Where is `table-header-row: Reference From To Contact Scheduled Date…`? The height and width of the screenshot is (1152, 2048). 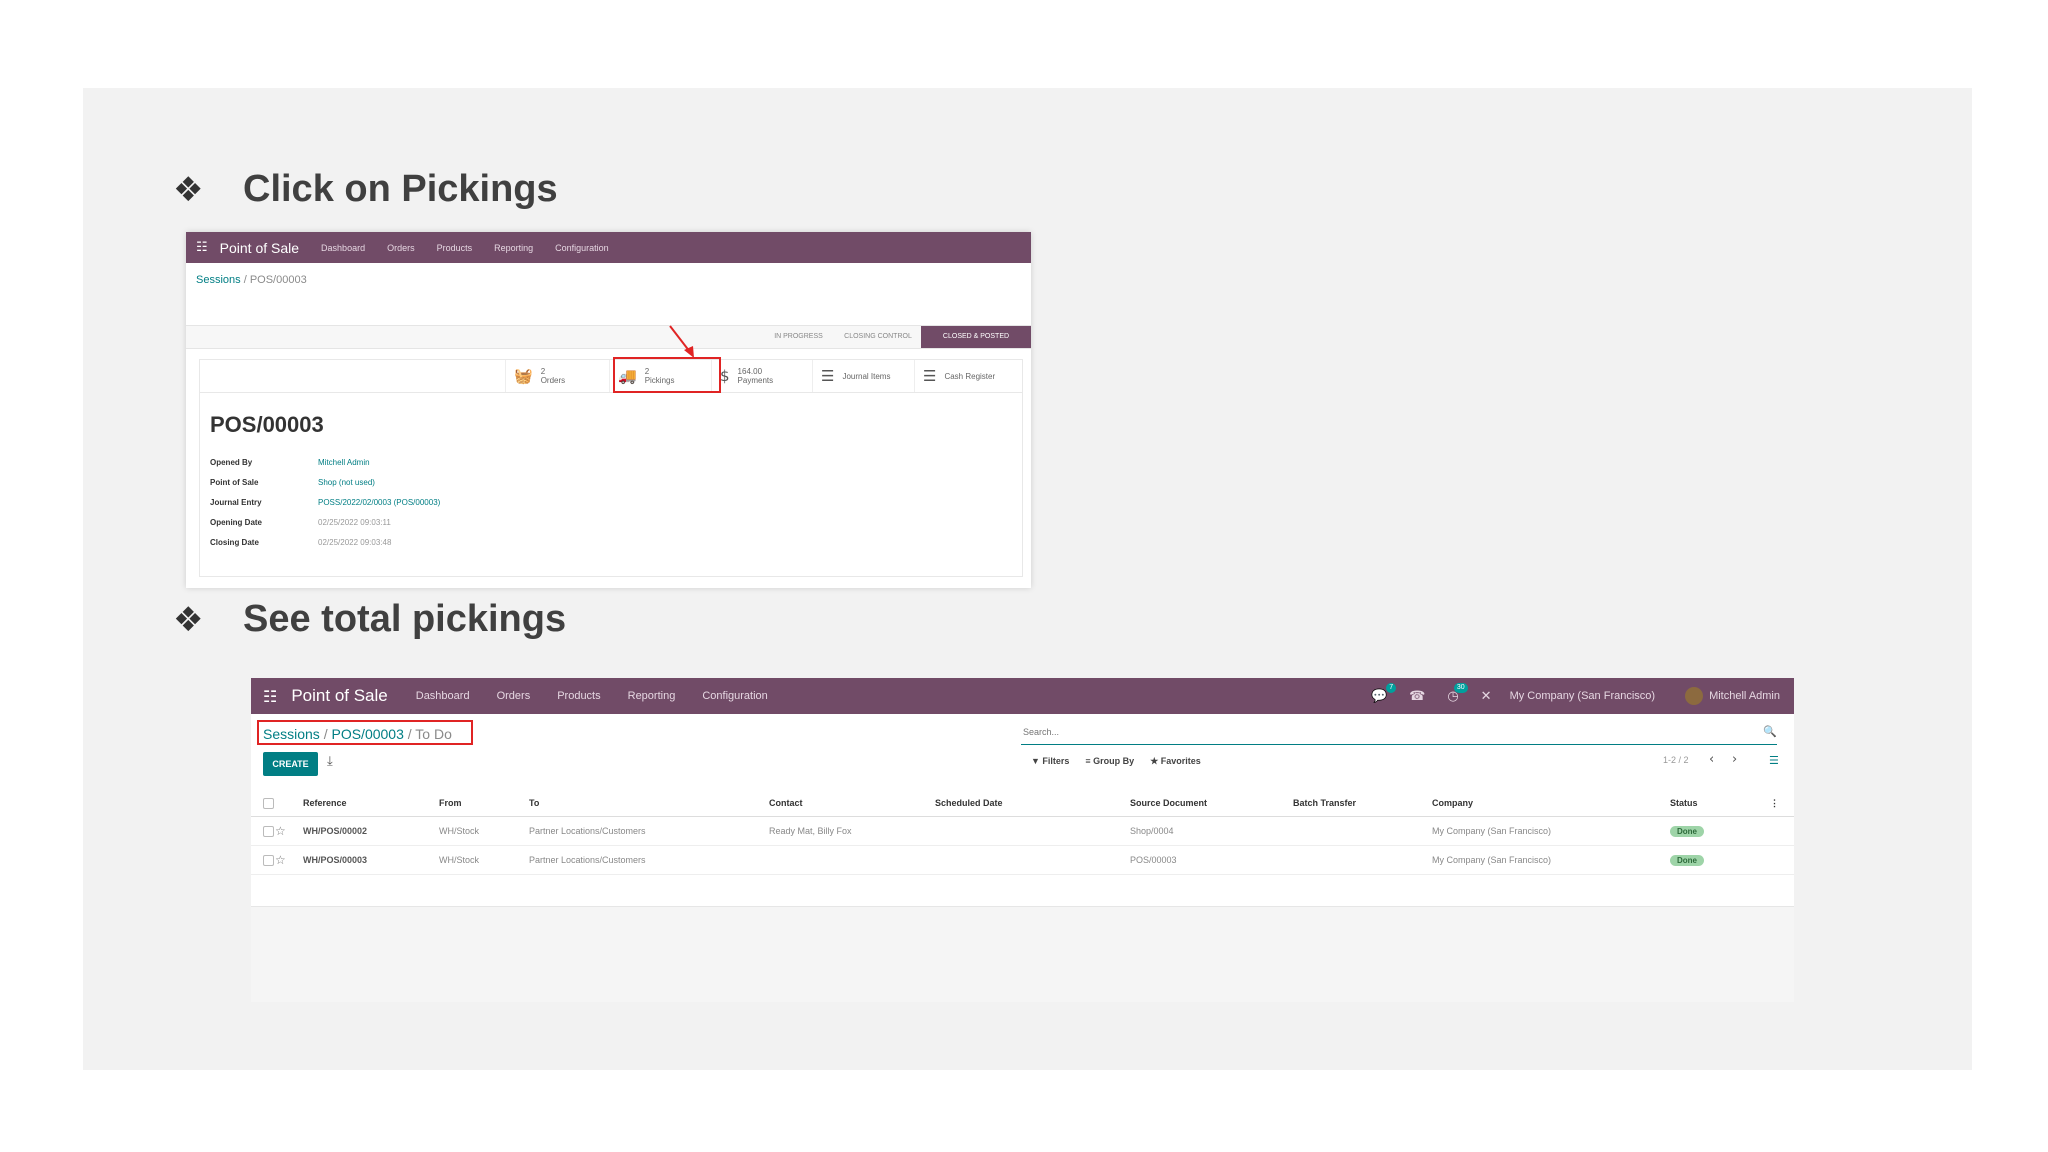 table-header-row: Reference From To Contact Scheduled Date… is located at coordinates (1022, 803).